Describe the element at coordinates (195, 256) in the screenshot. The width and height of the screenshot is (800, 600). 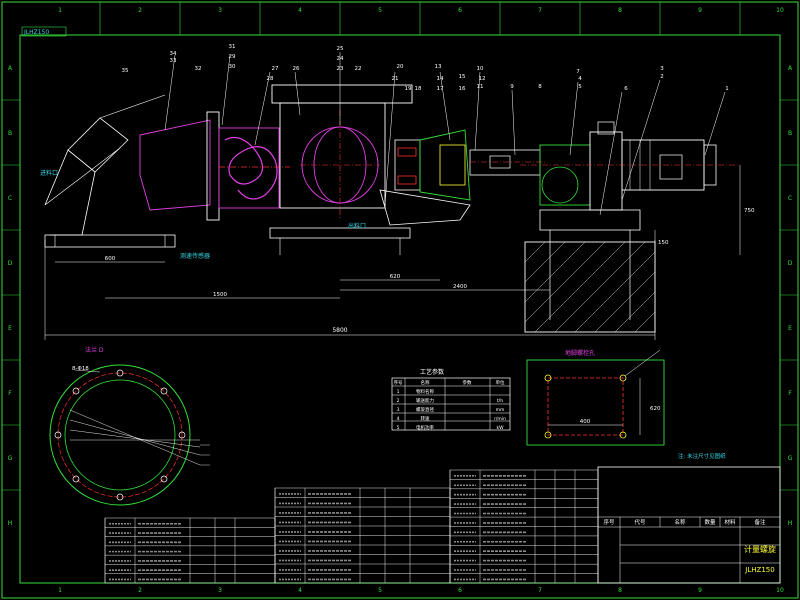
I see `sensor-label: 测速传感器` at that location.